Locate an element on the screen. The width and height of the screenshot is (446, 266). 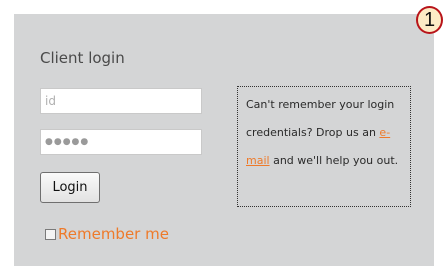
remember-me-row: Remember me is located at coordinates (107, 234).